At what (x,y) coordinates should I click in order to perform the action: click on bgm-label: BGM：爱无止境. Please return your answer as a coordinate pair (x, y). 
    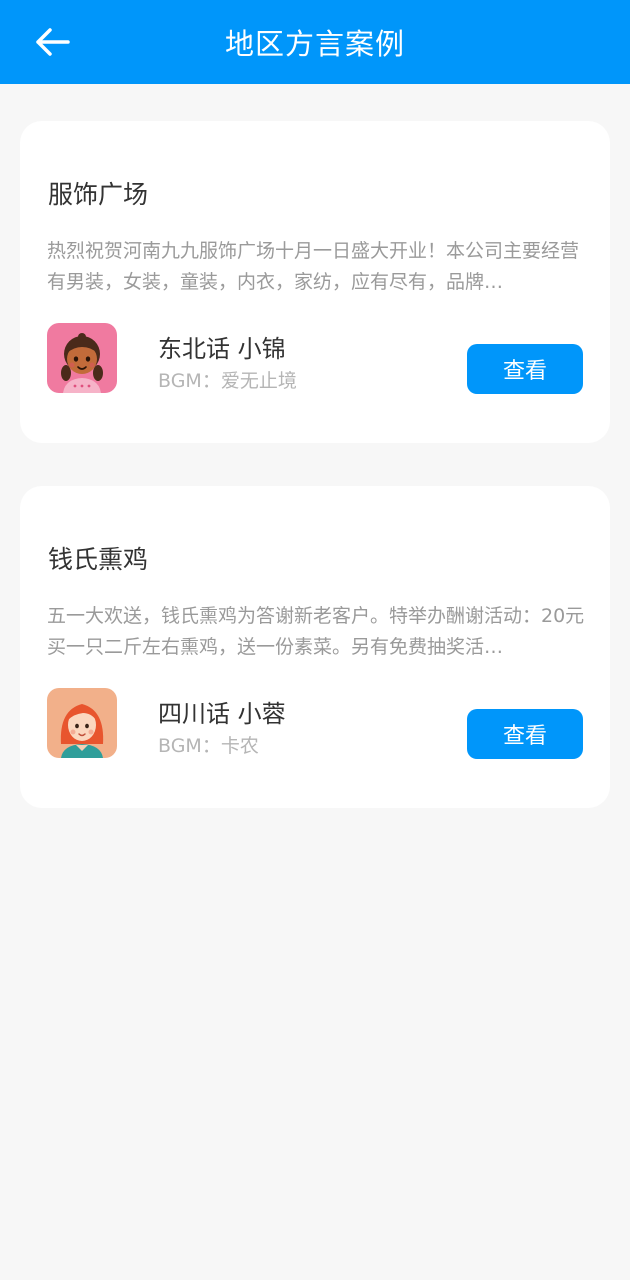
    Looking at the image, I should click on (227, 381).